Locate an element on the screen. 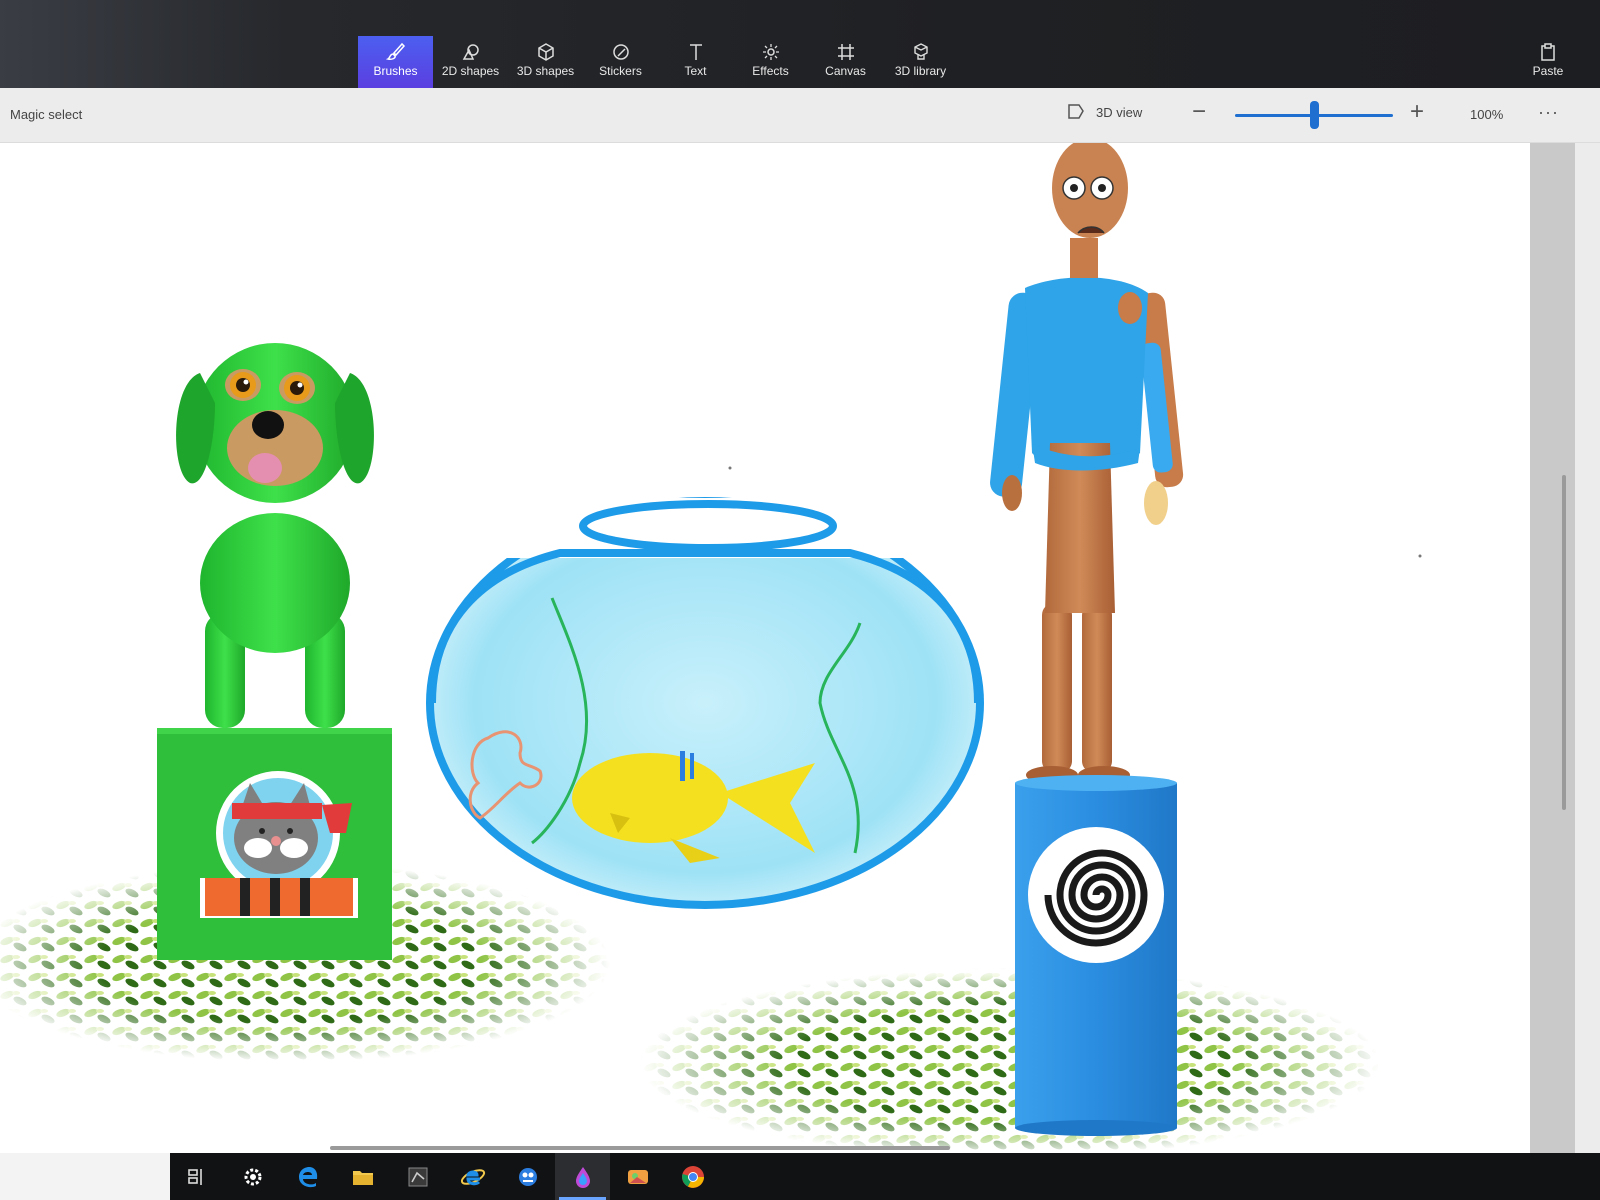  task-view-icon is located at coordinates (194, 1176).